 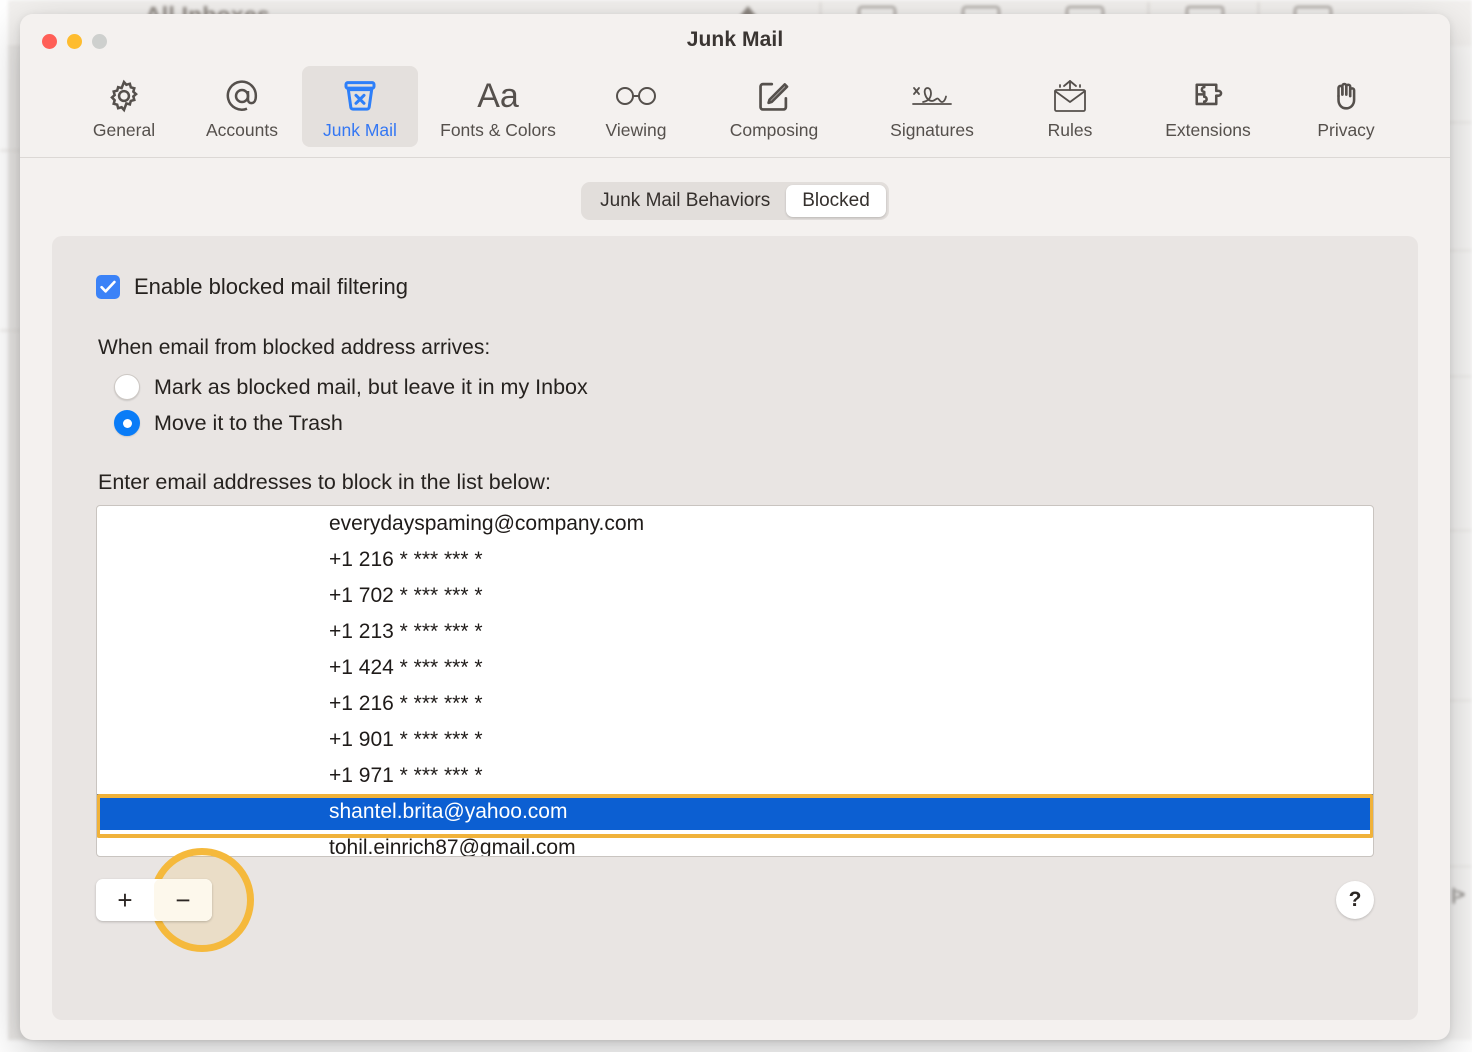 I want to click on blocked-arrival-question: When email from blocked address arrives:, so click(x=294, y=347).